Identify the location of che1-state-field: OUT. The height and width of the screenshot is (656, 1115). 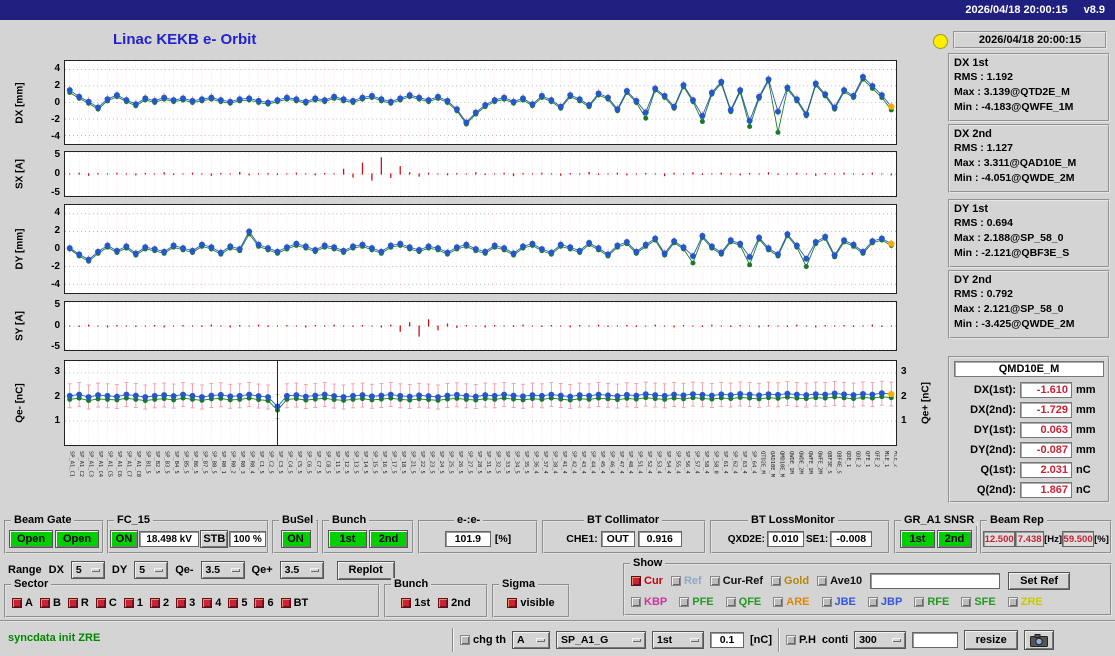
(617, 539).